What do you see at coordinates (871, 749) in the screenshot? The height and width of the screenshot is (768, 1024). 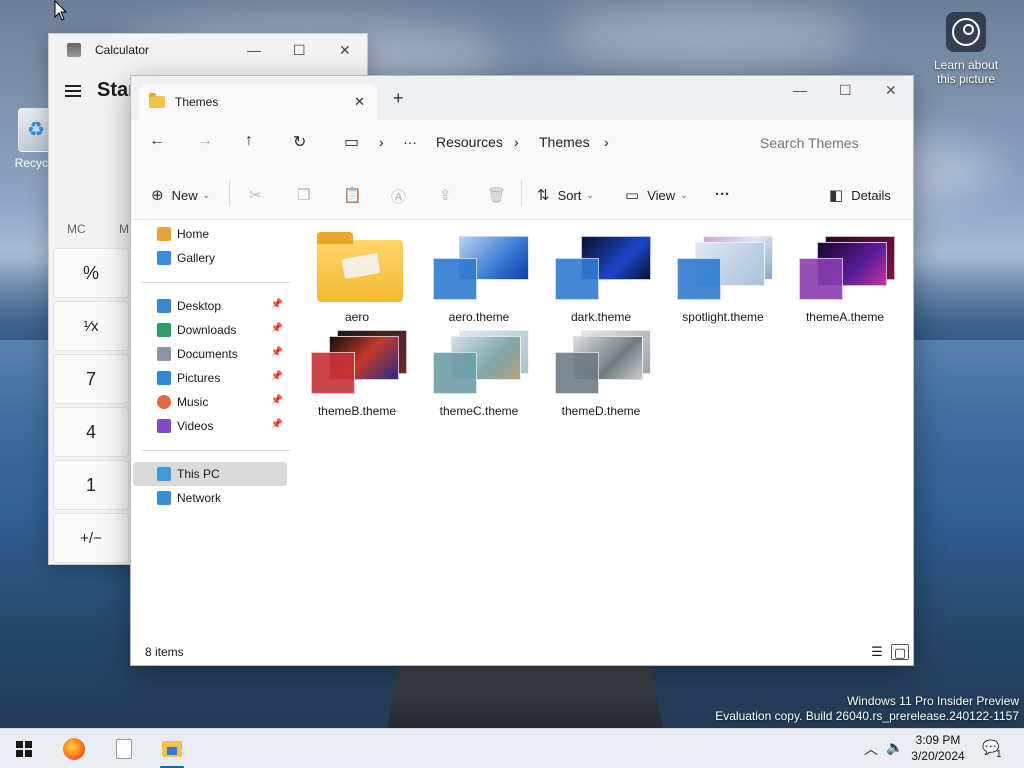 I see `chevron-up-icon: ︿` at bounding box center [871, 749].